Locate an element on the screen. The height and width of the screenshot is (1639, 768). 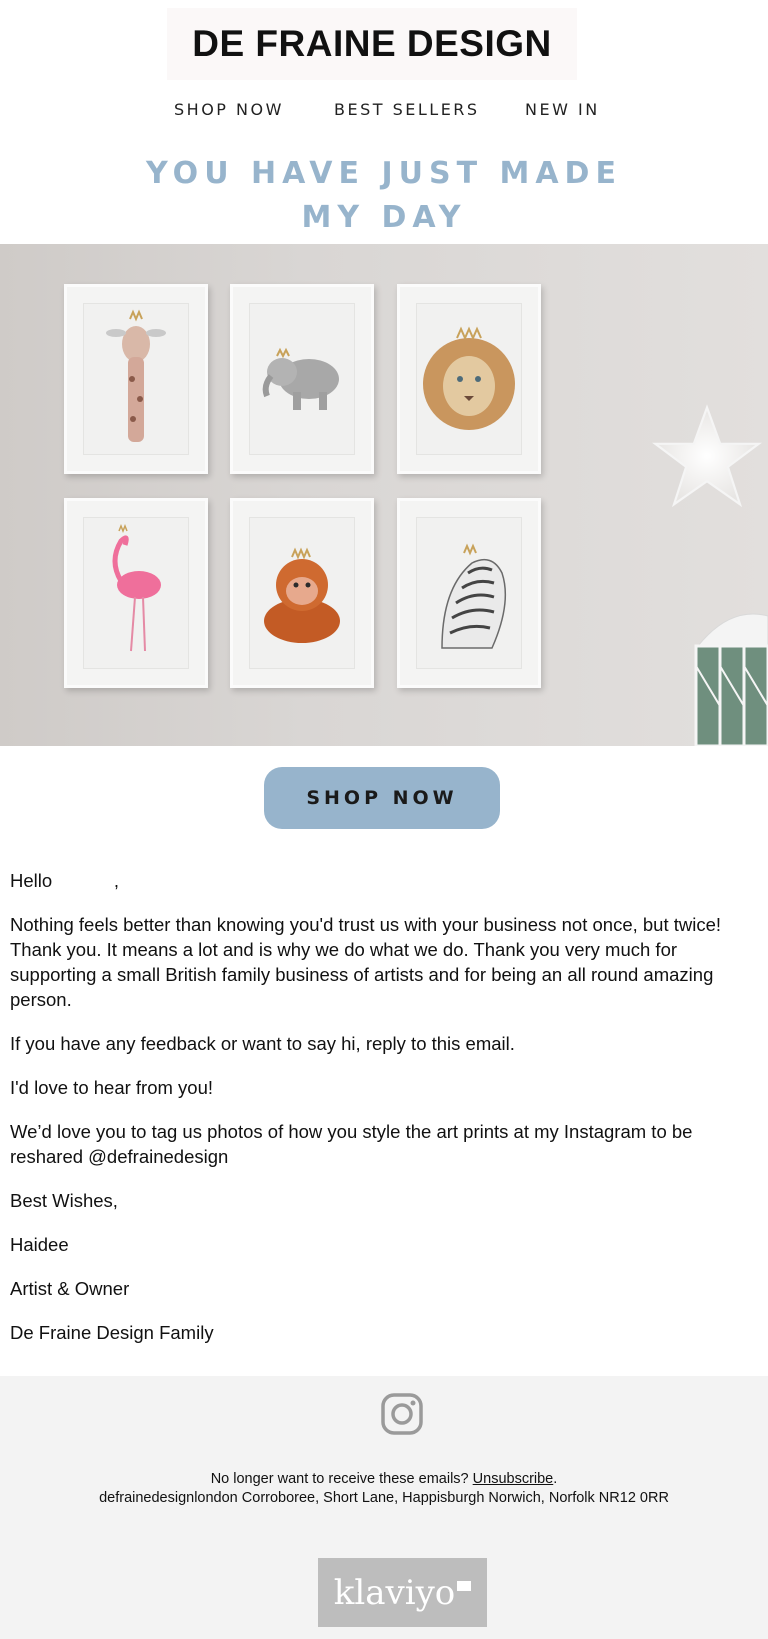
headline-line-1: YOU HAVE JUST MADE is located at coordinates (384, 173).